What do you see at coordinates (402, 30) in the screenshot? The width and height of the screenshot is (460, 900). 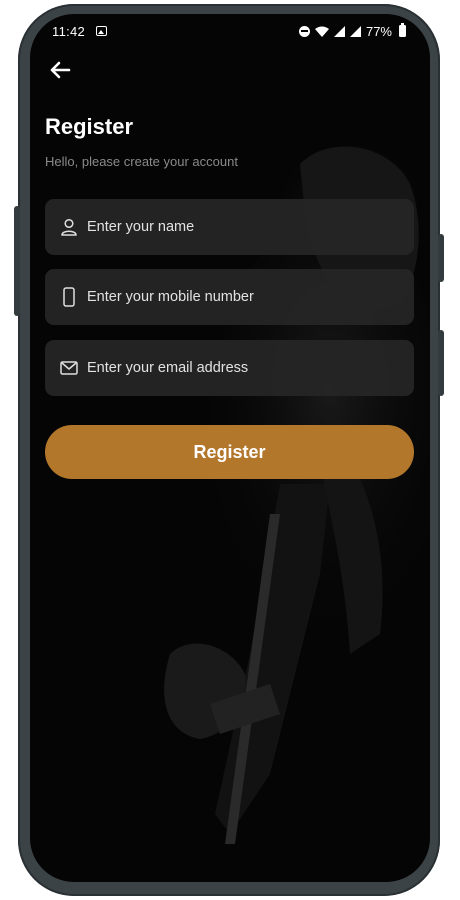 I see `battery-icon` at bounding box center [402, 30].